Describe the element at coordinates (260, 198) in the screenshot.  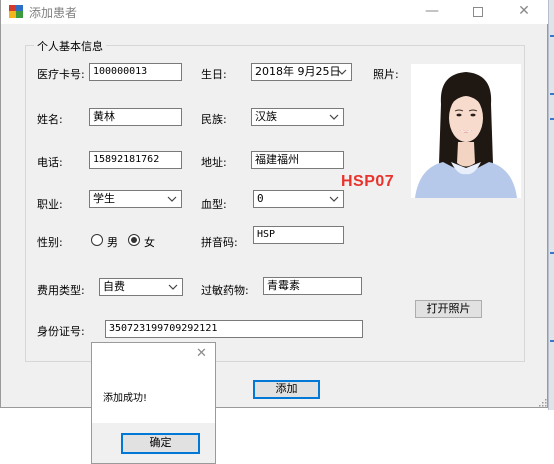
I see `blood-type-value: 0` at that location.